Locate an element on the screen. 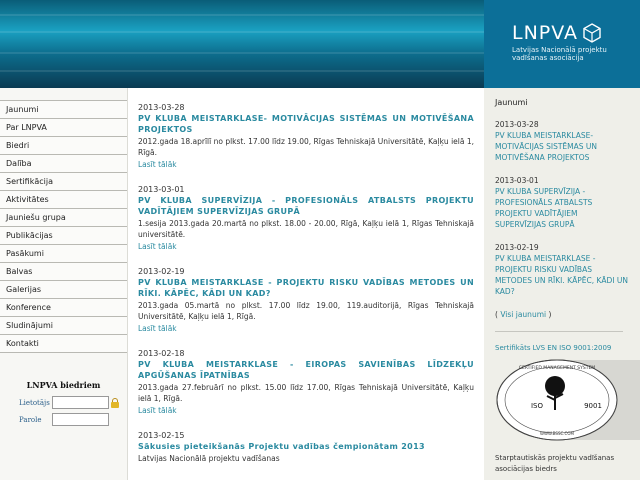 Image resolution: width=640 pixels, height=480 pixels. sidebar-news-date: 2013-02-19 is located at coordinates (517, 247).